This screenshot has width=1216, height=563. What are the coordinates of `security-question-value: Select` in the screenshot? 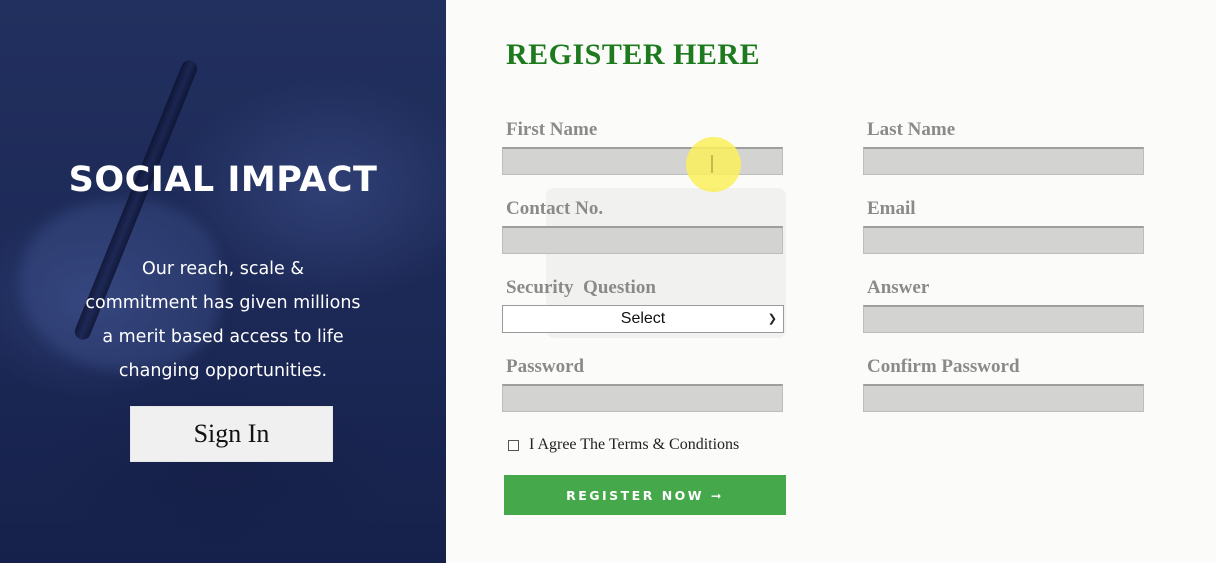 It's located at (643, 318).